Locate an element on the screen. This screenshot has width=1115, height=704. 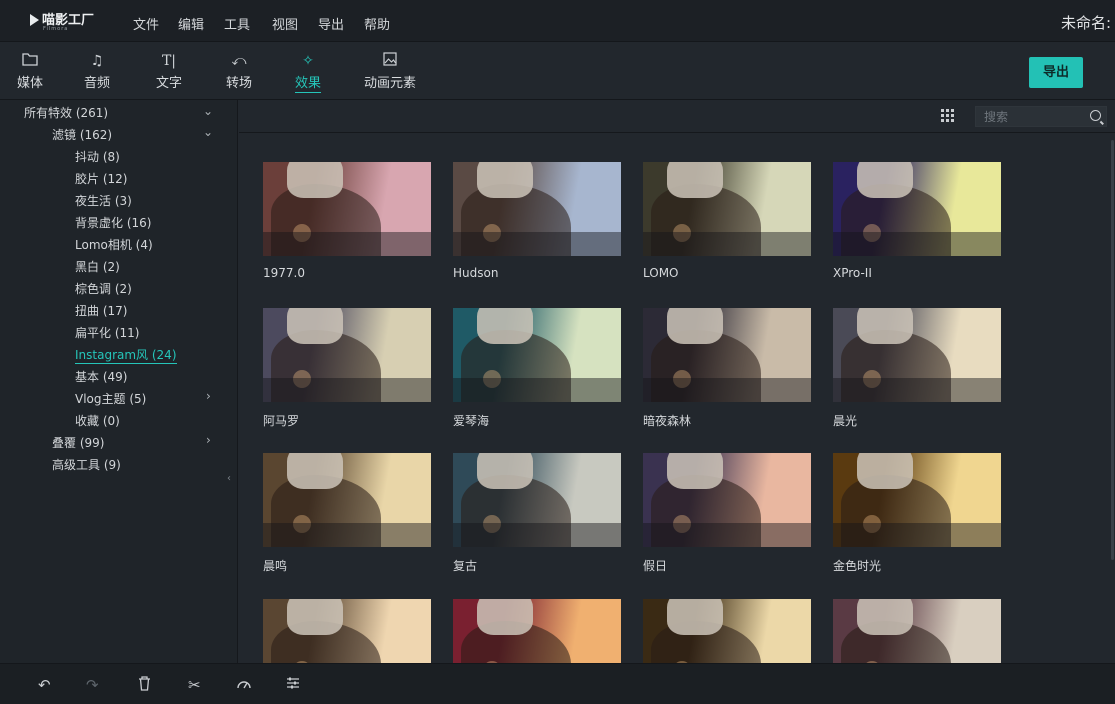
effect-card: 金色时光 is located at coordinates (917, 518).